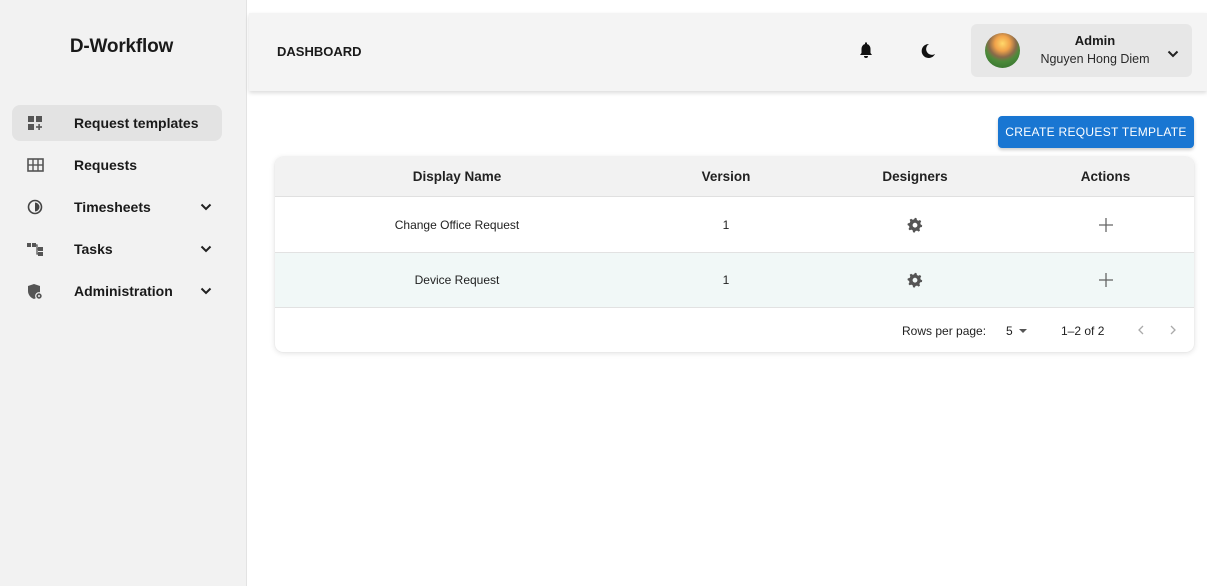 This screenshot has width=1207, height=586. Describe the element at coordinates (319, 51) in the screenshot. I see `page-title: DASHBOARD` at that location.